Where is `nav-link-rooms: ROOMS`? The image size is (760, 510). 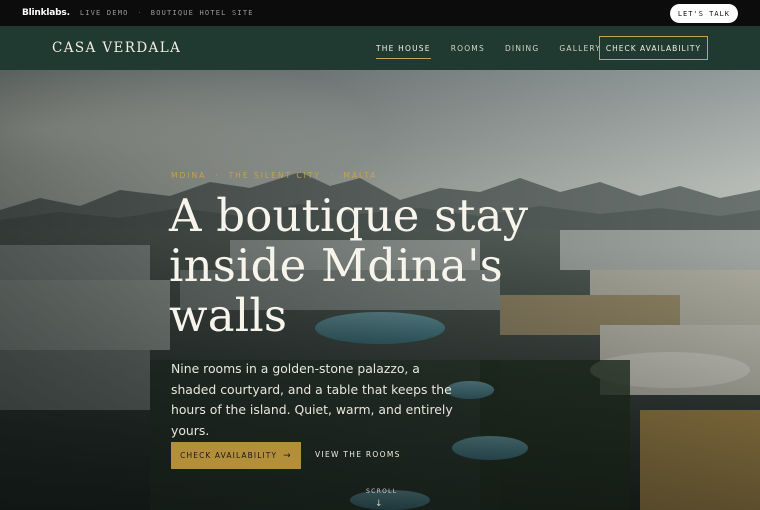 nav-link-rooms: ROOMS is located at coordinates (468, 48).